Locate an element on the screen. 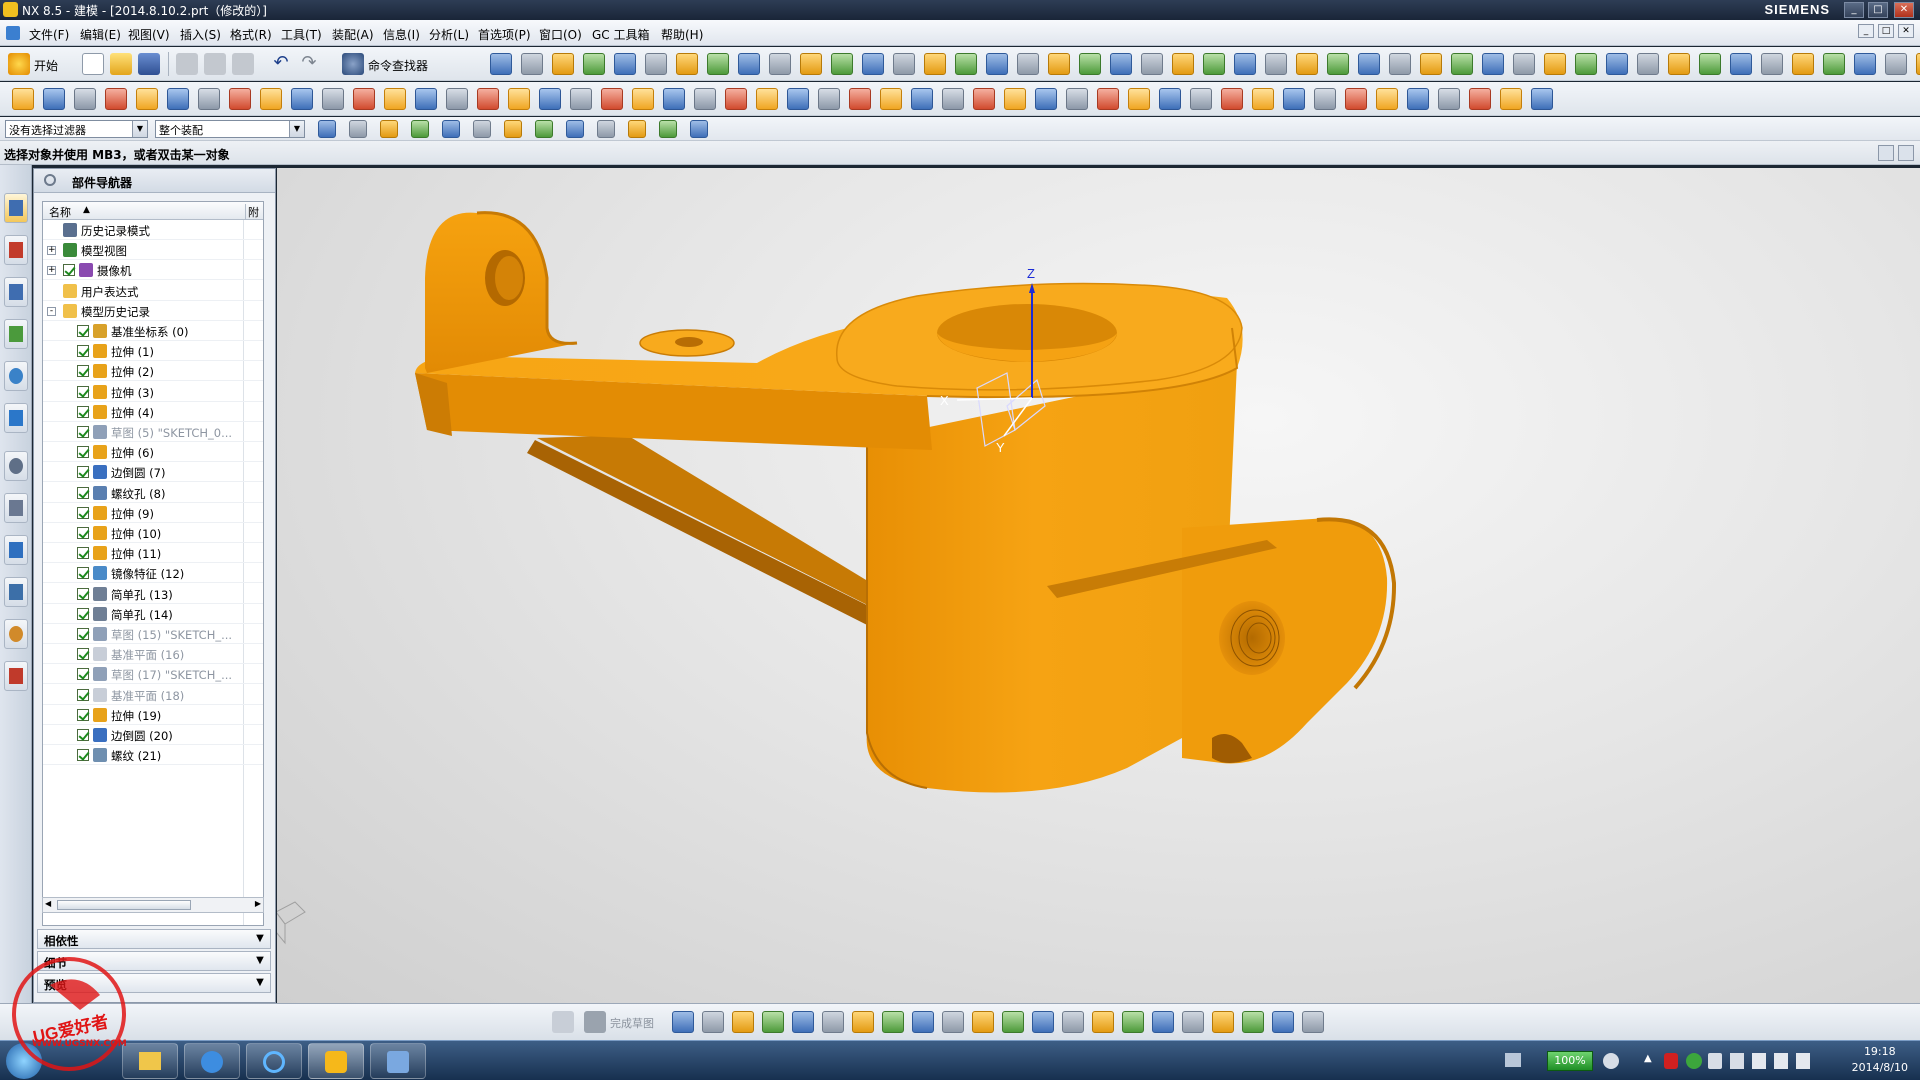  tree-row: + 摄像机 is located at coordinates (153, 270).